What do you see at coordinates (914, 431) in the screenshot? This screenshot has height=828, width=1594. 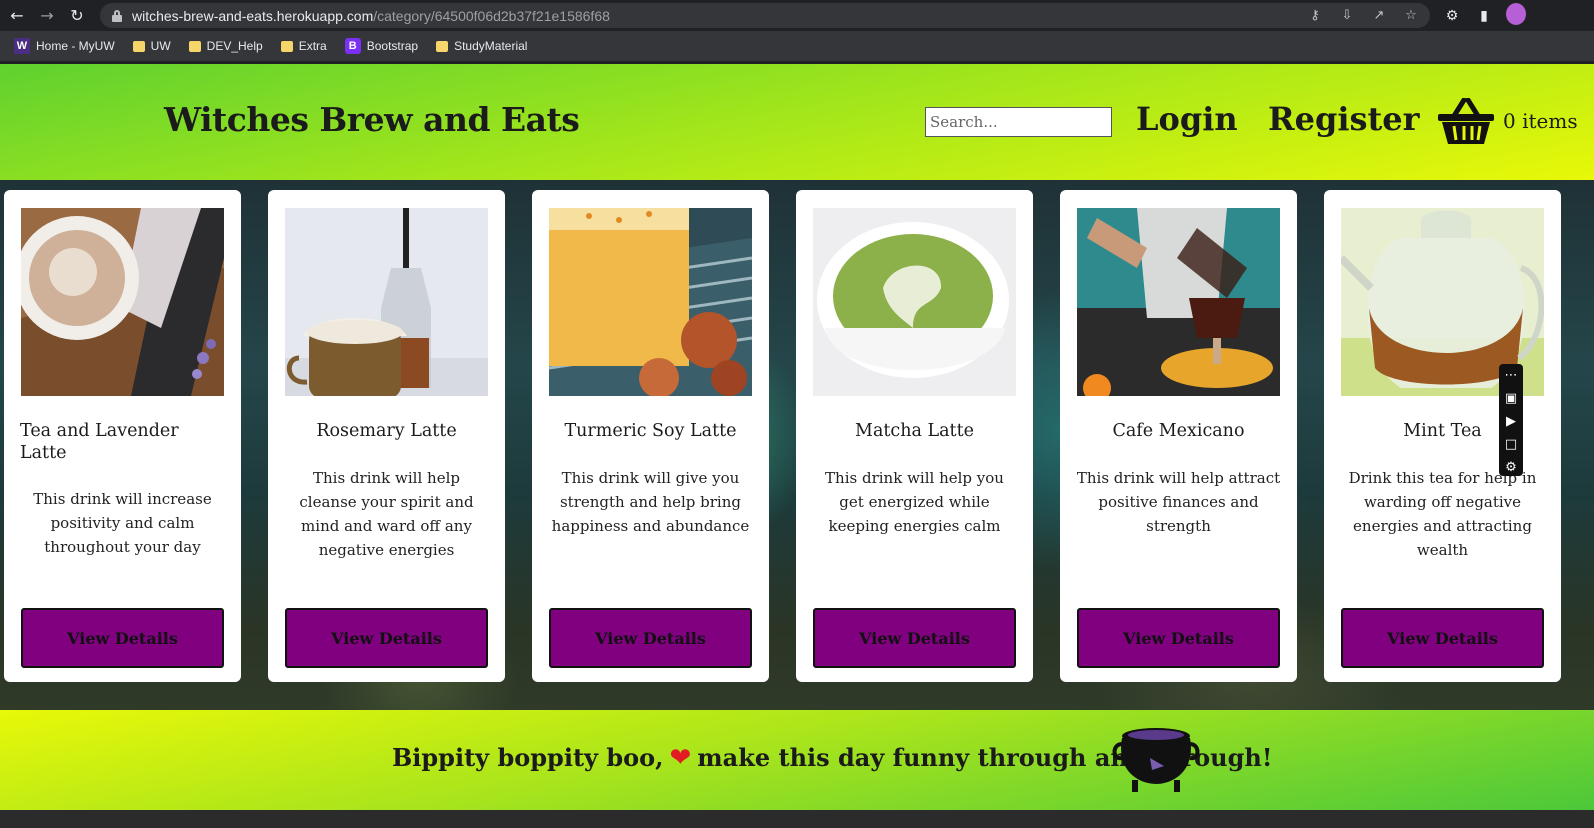 I see `product-title: Matcha Latte` at bounding box center [914, 431].